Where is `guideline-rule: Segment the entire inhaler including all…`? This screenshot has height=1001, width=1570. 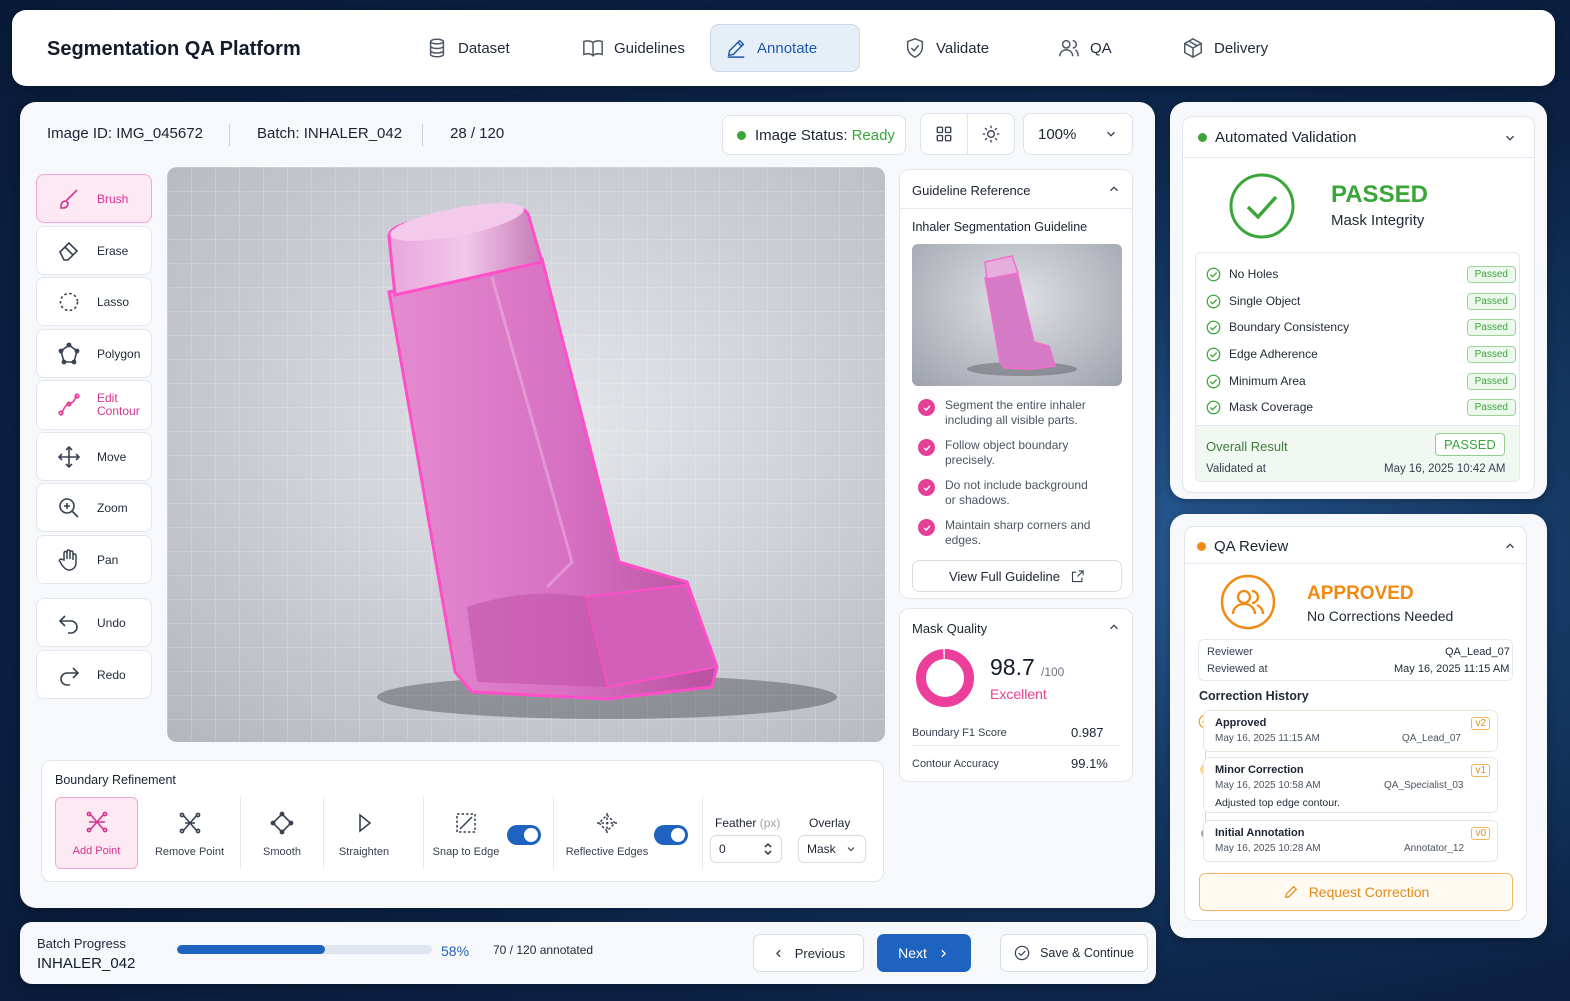
guideline-rule: Segment the entire inhaler including all… is located at coordinates (1008, 413).